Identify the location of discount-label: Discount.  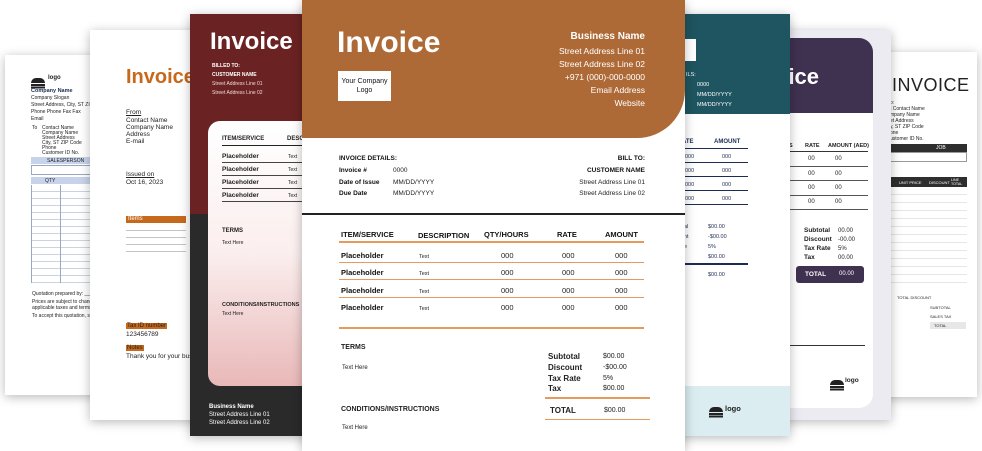
(565, 367).